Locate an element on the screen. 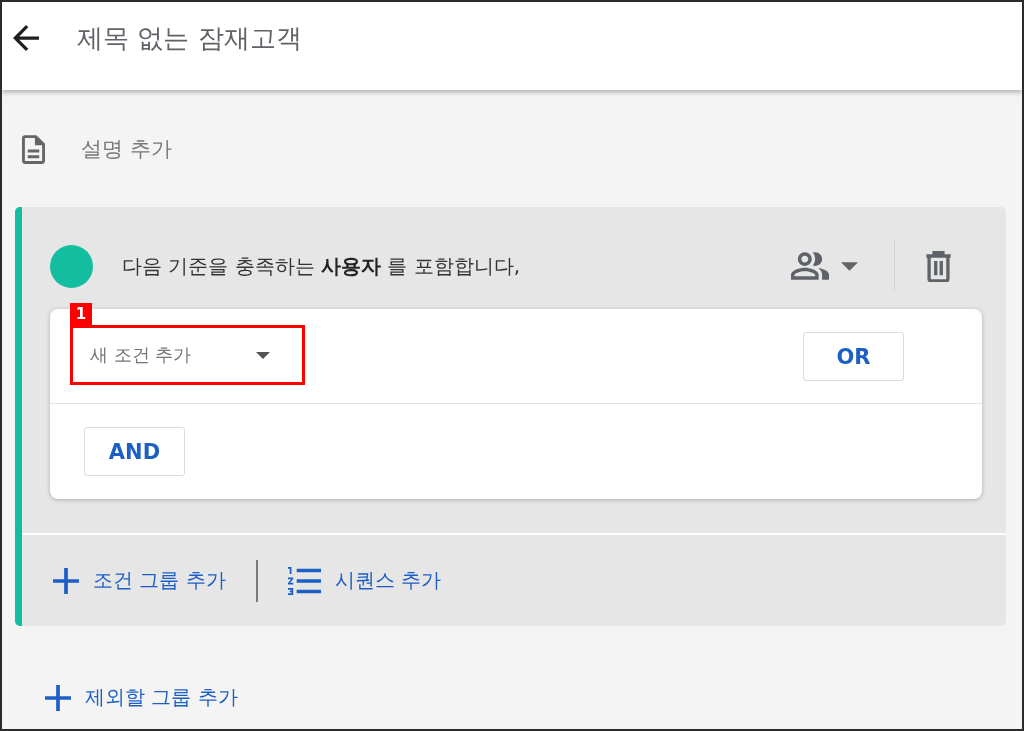 Image resolution: width=1024 pixels, height=731 pixels. user-scope-dropdown is located at coordinates (824, 266).